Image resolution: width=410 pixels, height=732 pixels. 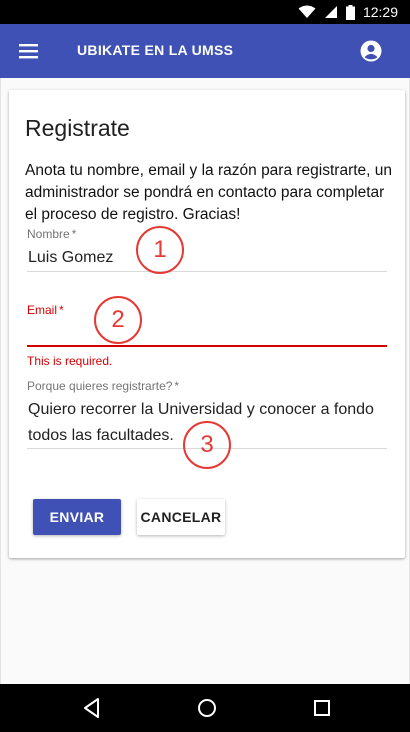 What do you see at coordinates (103, 386) in the screenshot?
I see `reason-label: Porque quieres registrarte? *` at bounding box center [103, 386].